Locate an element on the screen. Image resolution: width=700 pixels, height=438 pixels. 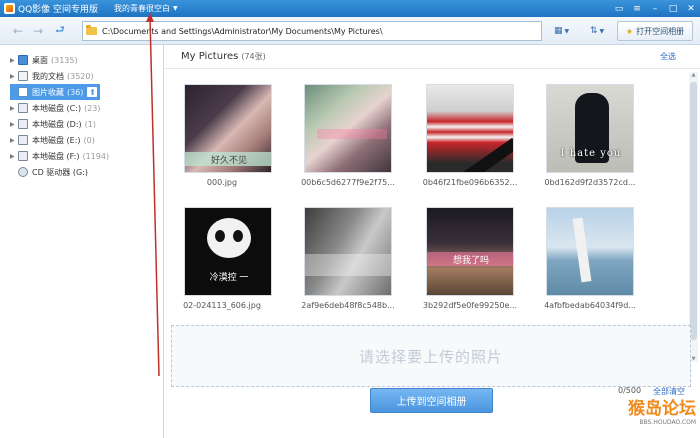
tree-item-my-documents: ▶ 我的文档 (3520) is located at coordinates (52, 76).